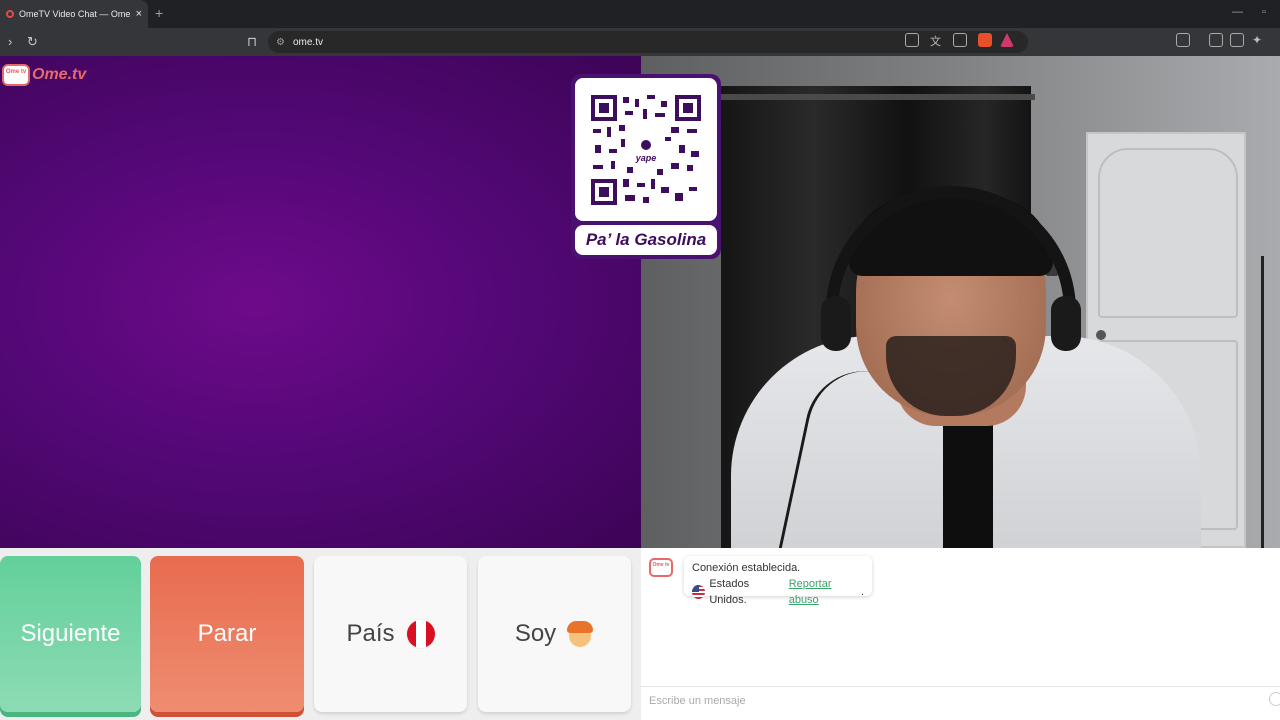 Image resolution: width=1280 pixels, height=720 pixels. Describe the element at coordinates (951, 261) in the screenshot. I see `headphones` at that location.